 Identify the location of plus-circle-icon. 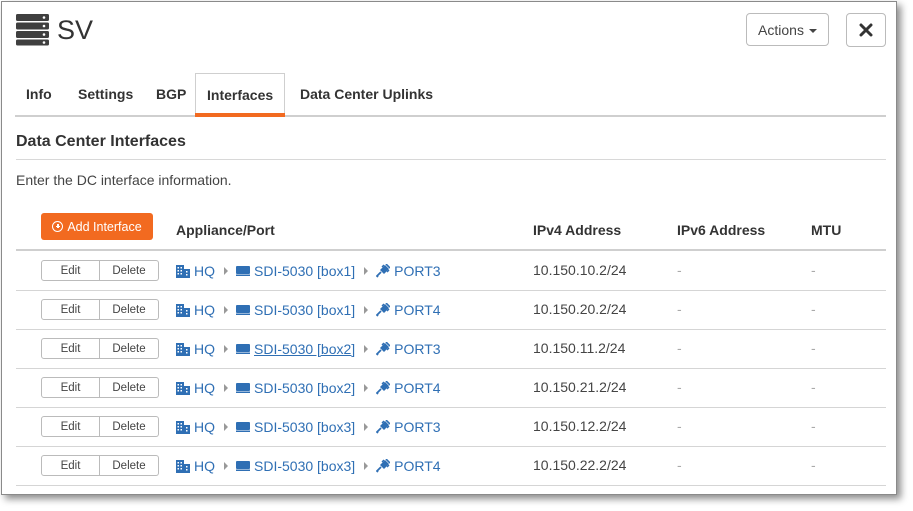
(58, 226).